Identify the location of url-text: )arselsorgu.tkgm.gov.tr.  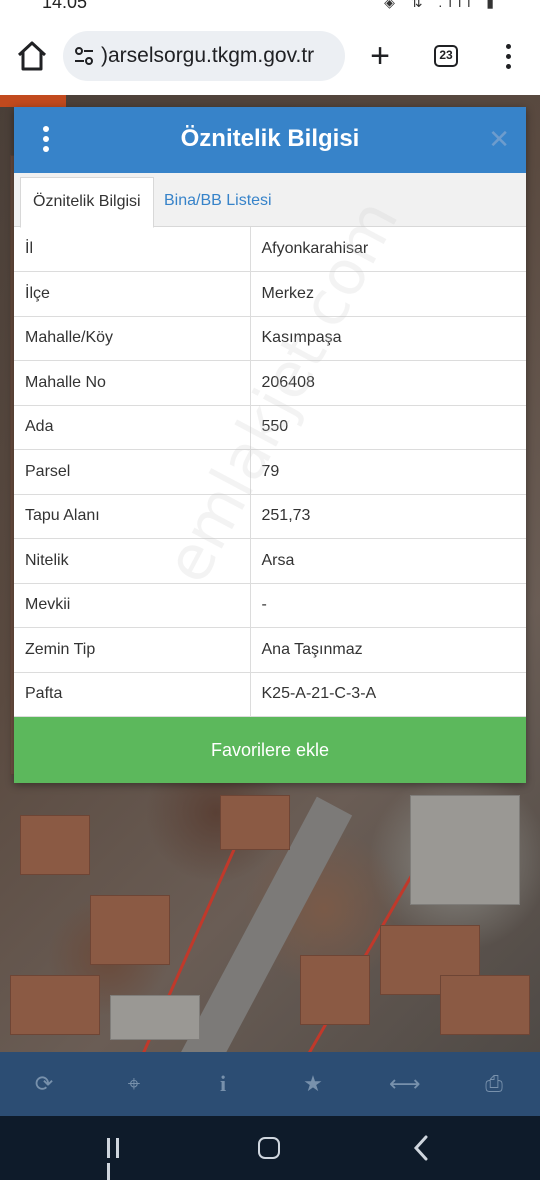
(208, 55).